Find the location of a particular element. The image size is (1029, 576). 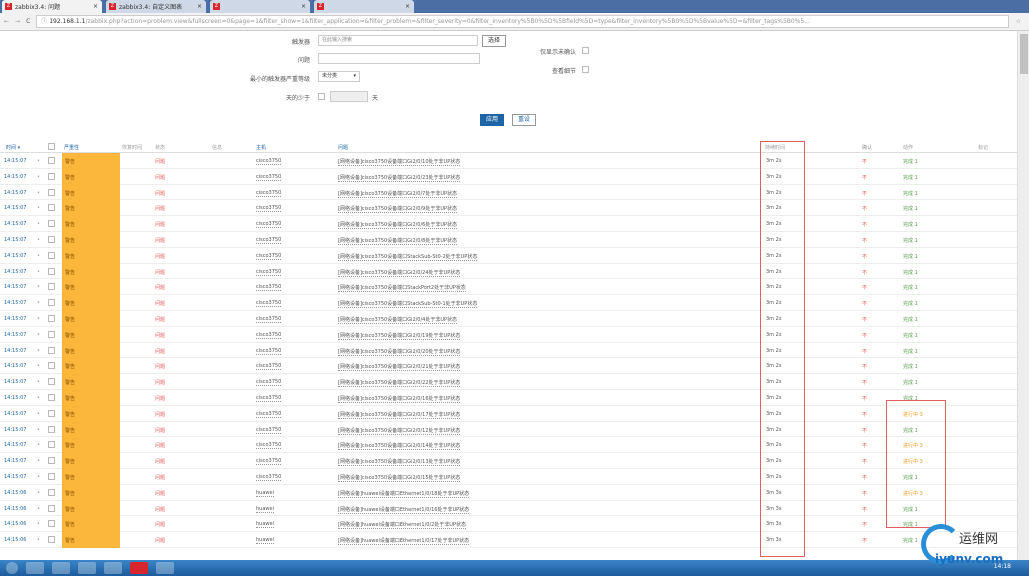

problem-link: [网络设备]cisco3750设备端口StackSub-St0-2处于非UP状态 is located at coordinates (408, 257).